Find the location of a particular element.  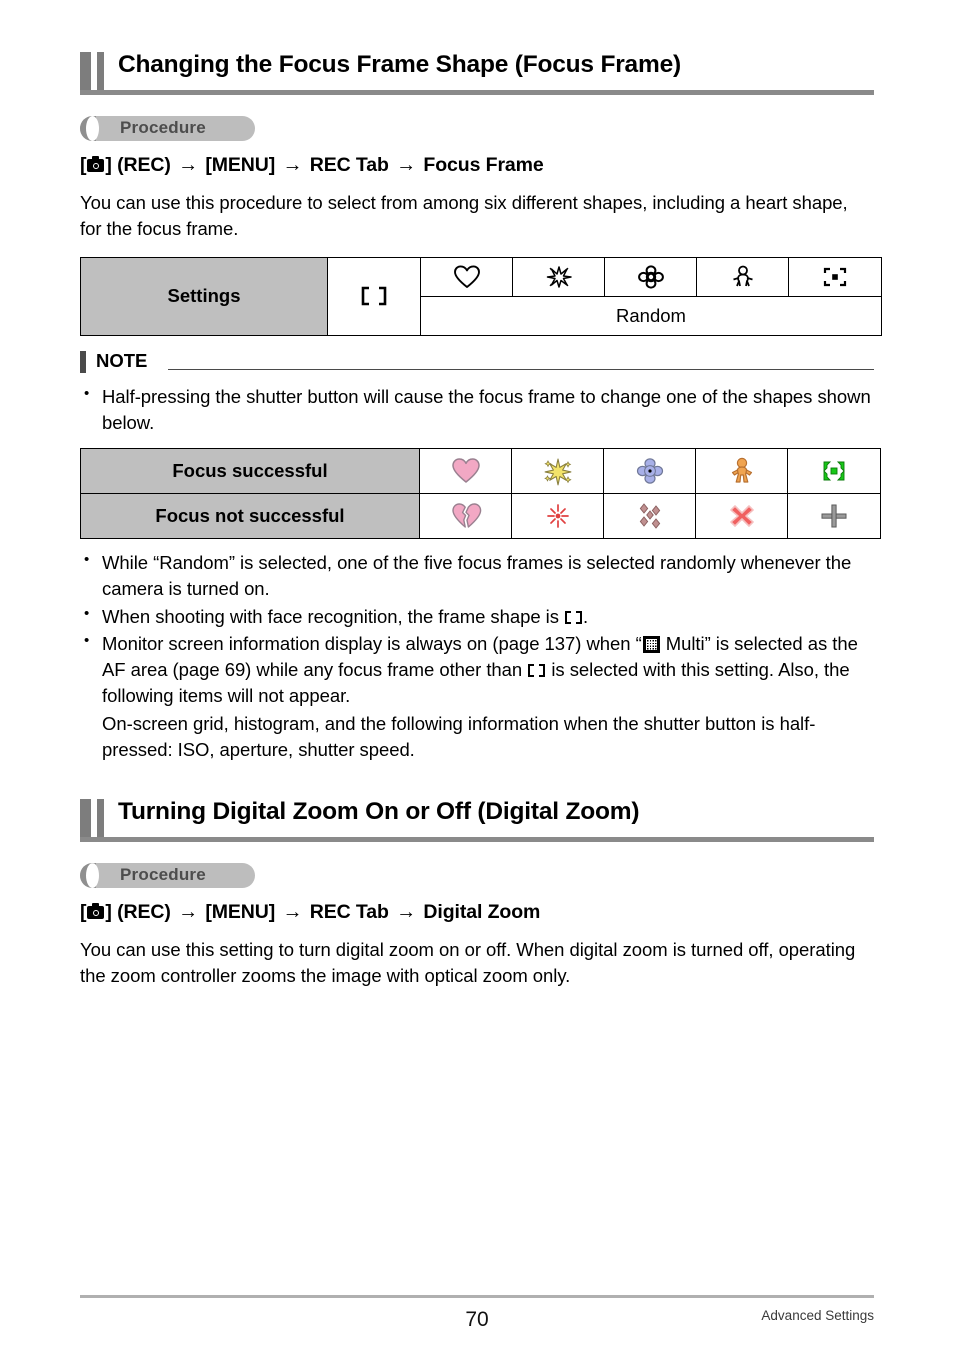

diamonds-brown-icon is located at coordinates (649, 516).